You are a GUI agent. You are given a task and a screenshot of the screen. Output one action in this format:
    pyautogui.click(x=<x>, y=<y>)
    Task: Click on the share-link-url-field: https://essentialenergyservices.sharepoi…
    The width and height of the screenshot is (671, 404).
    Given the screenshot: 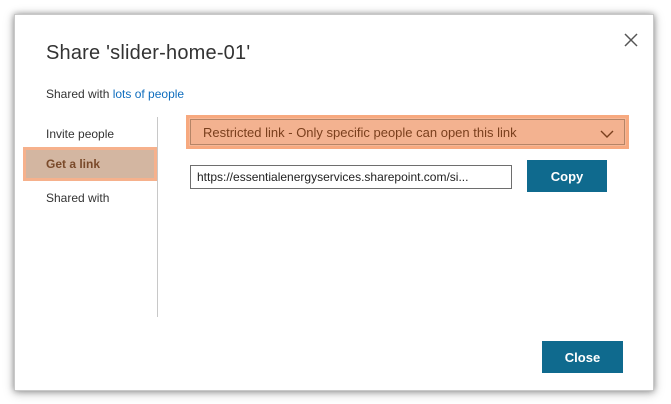 What is the action you would take?
    pyautogui.click(x=351, y=177)
    